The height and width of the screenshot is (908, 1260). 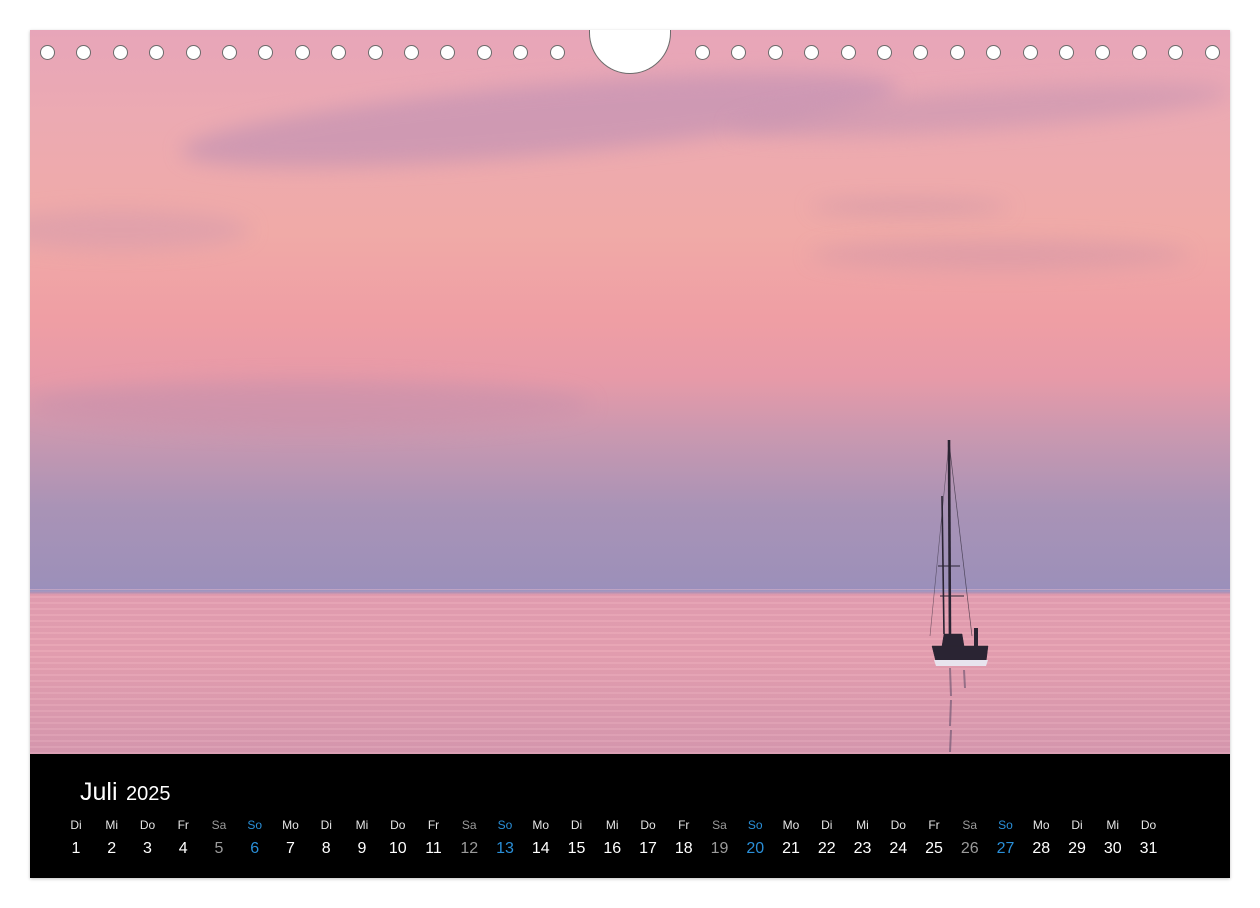 What do you see at coordinates (863, 849) in the screenshot?
I see `day-number: 23` at bounding box center [863, 849].